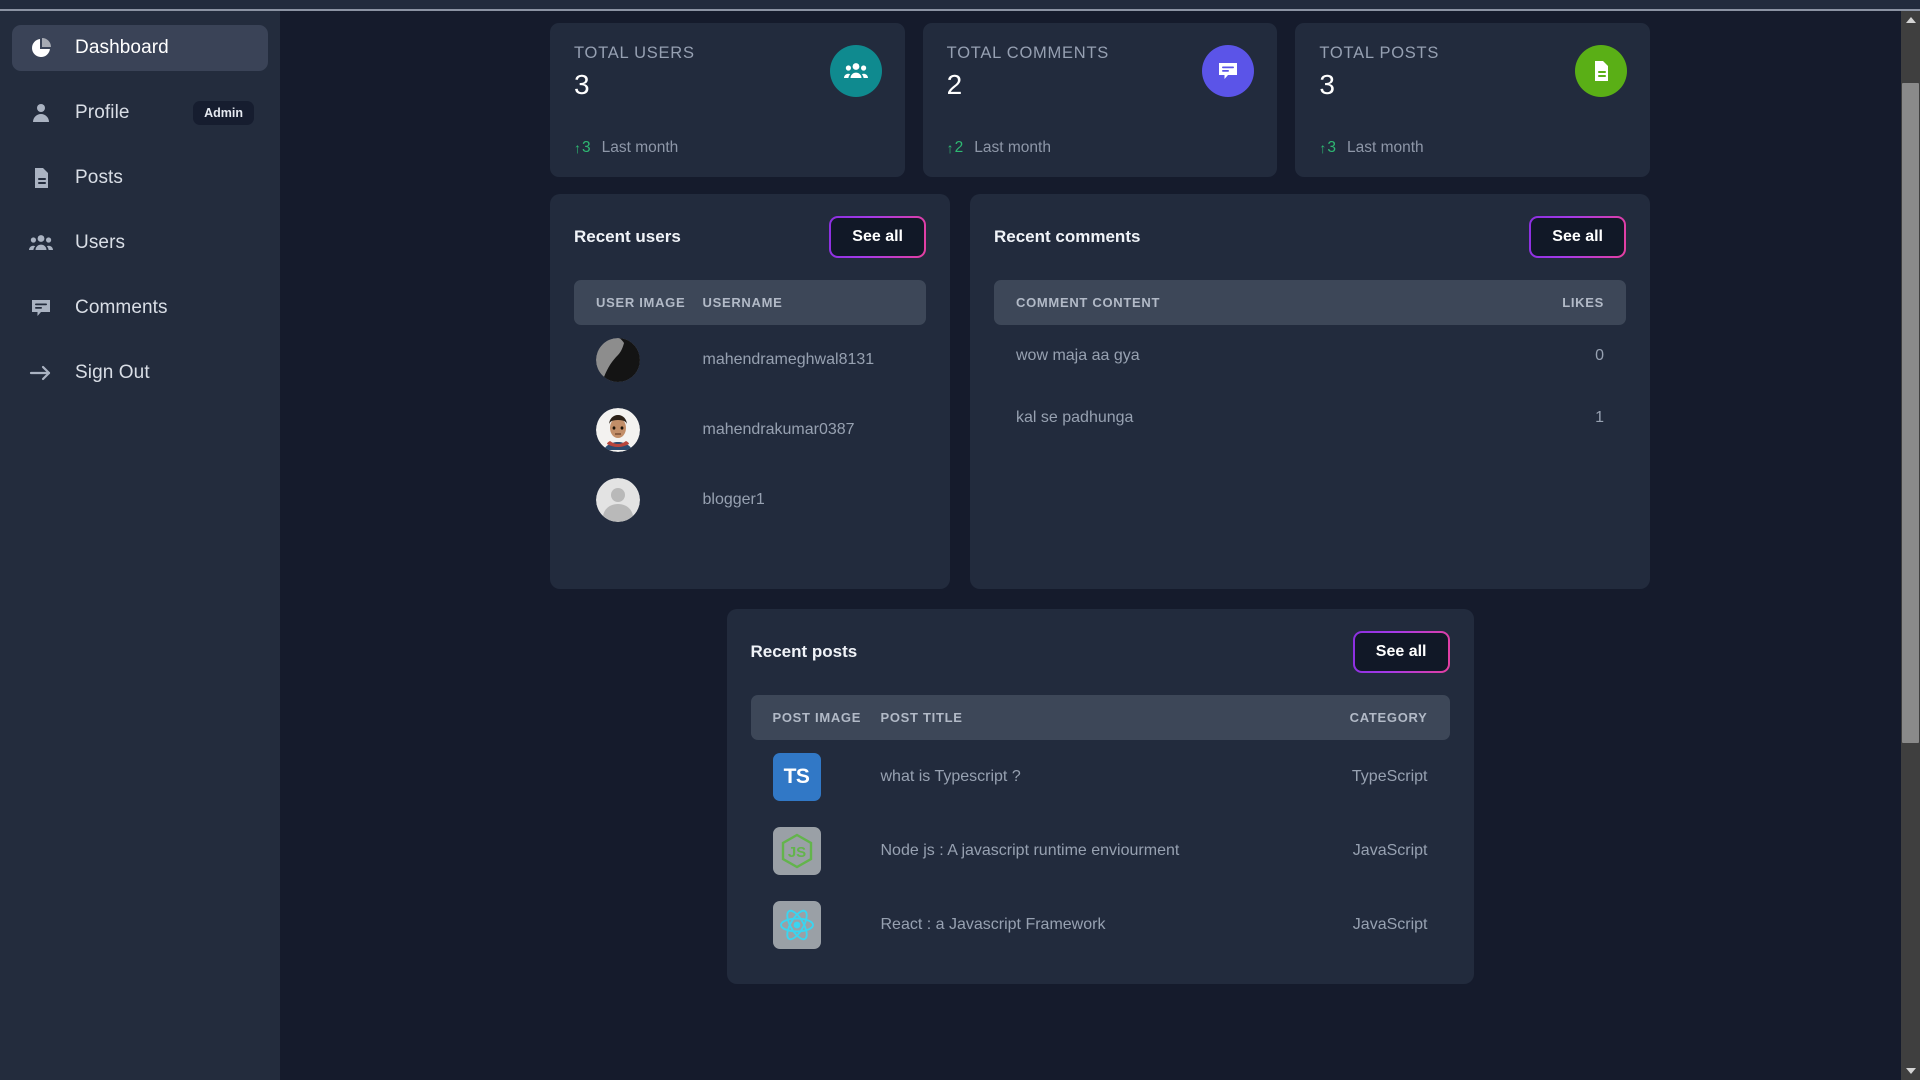 This screenshot has height=1080, width=1920. I want to click on typescript-logo-icon: TS, so click(796, 777).